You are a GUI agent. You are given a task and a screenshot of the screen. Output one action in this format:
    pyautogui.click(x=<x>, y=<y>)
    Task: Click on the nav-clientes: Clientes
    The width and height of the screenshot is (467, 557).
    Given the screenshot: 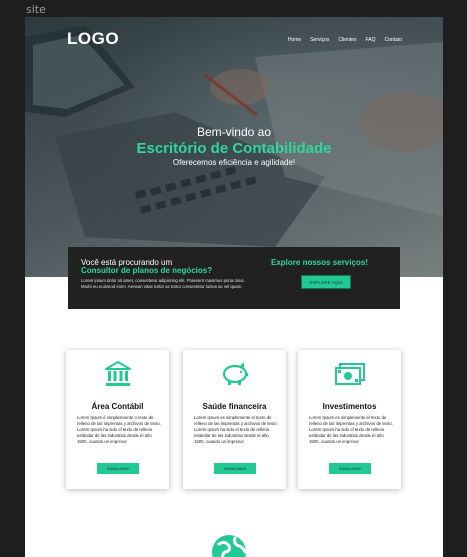 What is the action you would take?
    pyautogui.click(x=347, y=40)
    